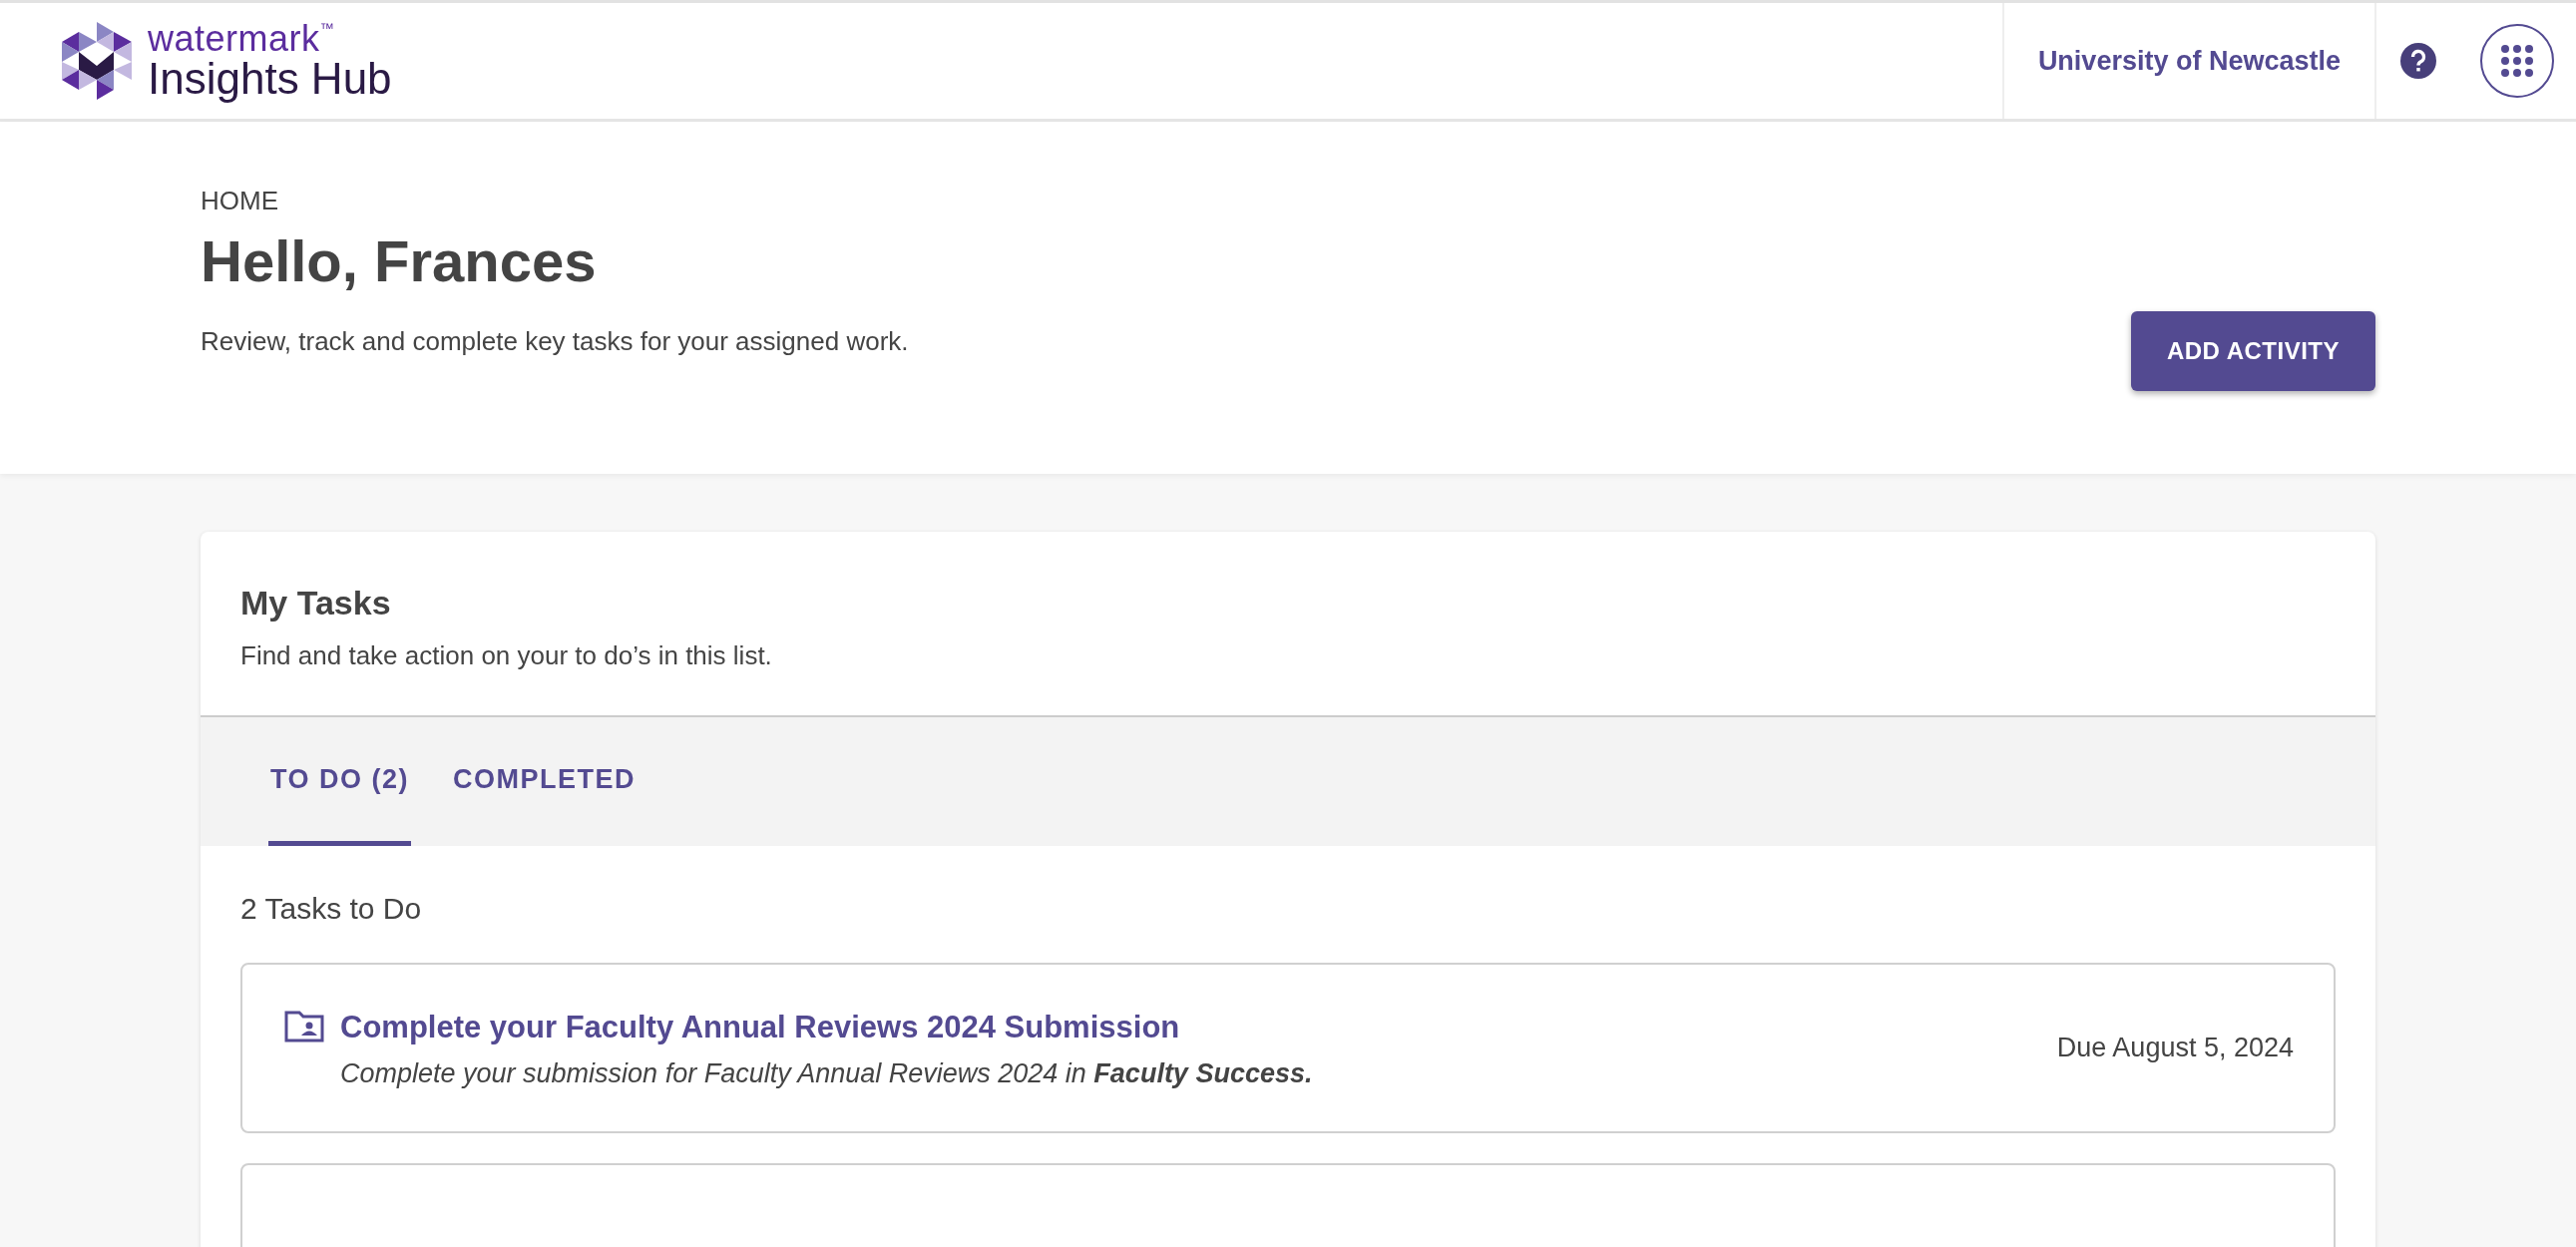 Image resolution: width=2576 pixels, height=1247 pixels. What do you see at coordinates (2517, 61) in the screenshot?
I see `apps-grid-icon` at bounding box center [2517, 61].